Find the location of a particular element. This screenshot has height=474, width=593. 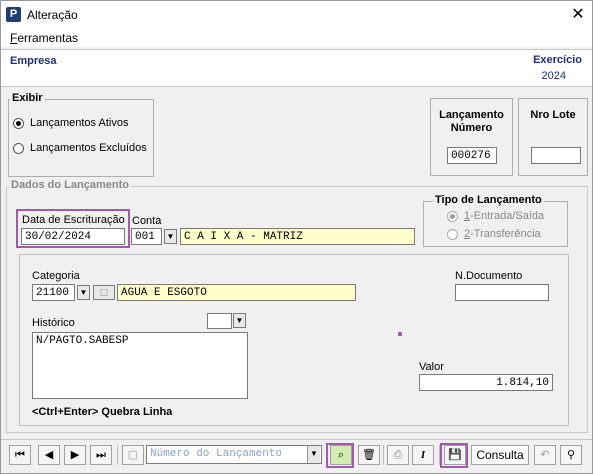

undo-icon: ↶ is located at coordinates (545, 455).